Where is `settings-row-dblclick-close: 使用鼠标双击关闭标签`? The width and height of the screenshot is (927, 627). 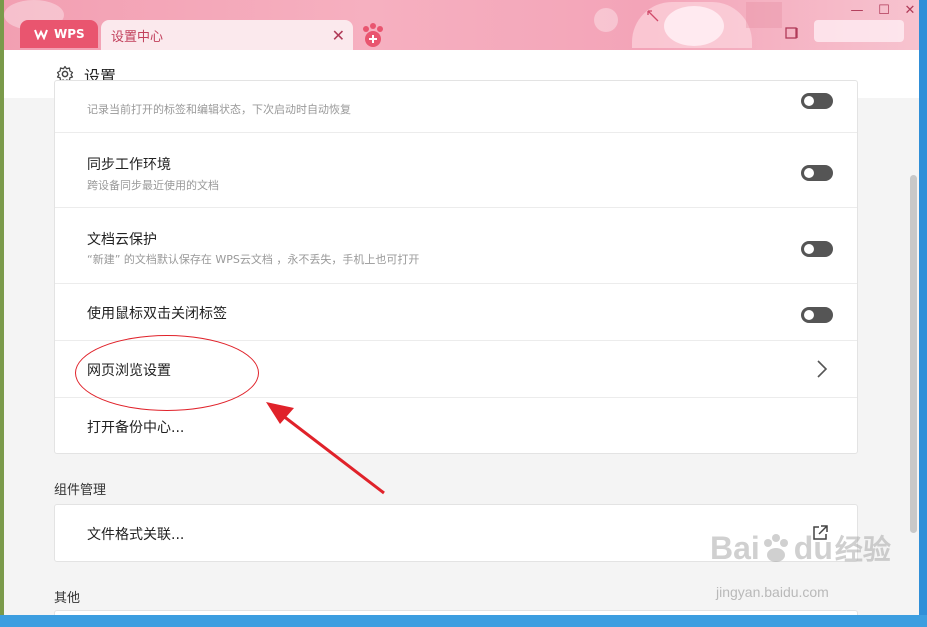
settings-row-dblclick-close: 使用鼠标双击关闭标签 is located at coordinates (456, 312).